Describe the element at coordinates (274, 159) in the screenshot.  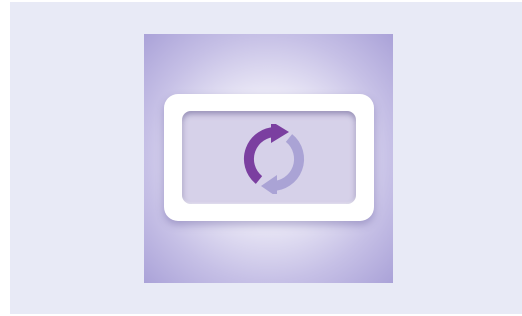
I see `sync-icon` at that location.